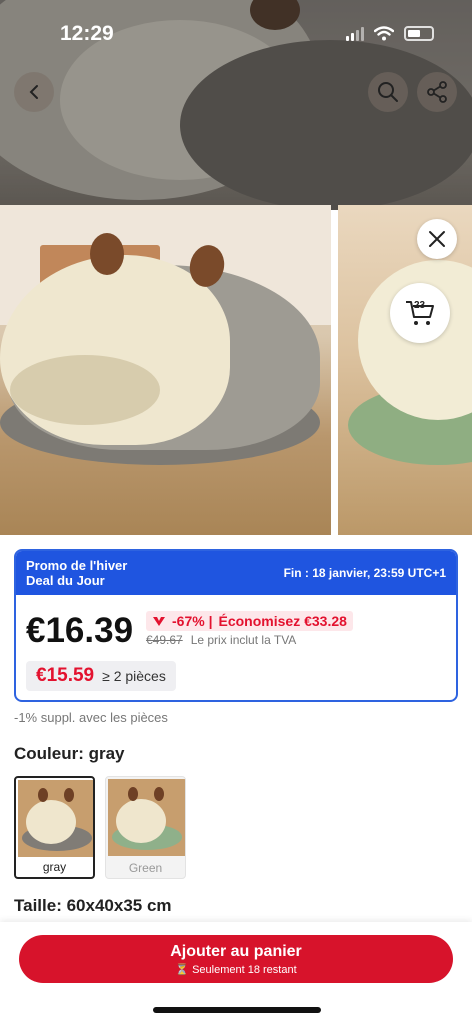  Describe the element at coordinates (93, 905) in the screenshot. I see `size-label: Taille: 60x40x35 cm` at that location.